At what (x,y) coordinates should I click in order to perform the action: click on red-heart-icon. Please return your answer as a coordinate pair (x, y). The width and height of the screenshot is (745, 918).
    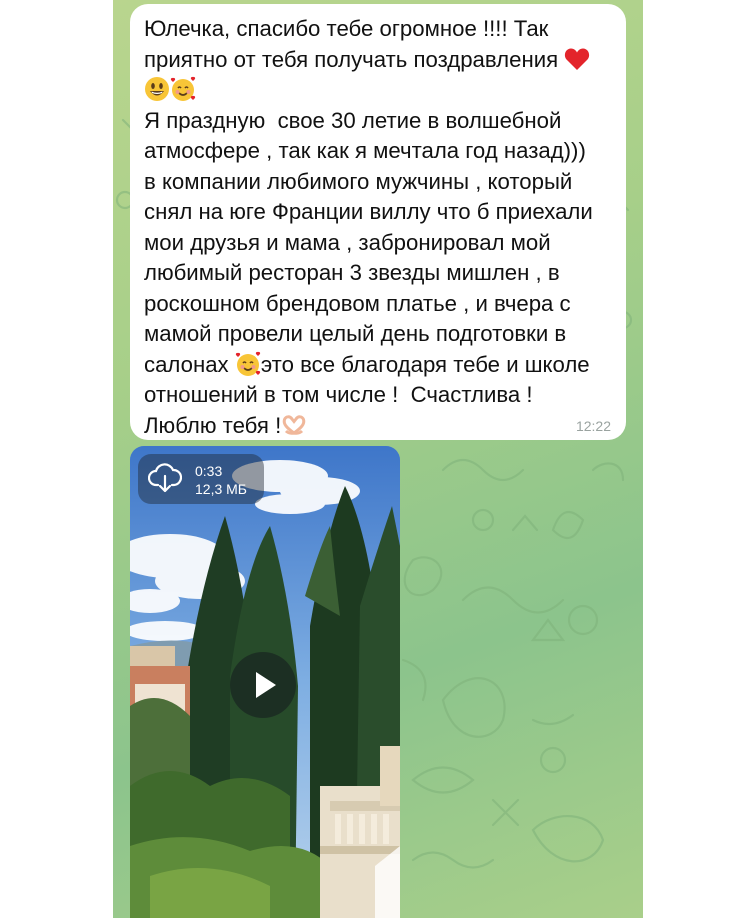
    Looking at the image, I should click on (577, 59).